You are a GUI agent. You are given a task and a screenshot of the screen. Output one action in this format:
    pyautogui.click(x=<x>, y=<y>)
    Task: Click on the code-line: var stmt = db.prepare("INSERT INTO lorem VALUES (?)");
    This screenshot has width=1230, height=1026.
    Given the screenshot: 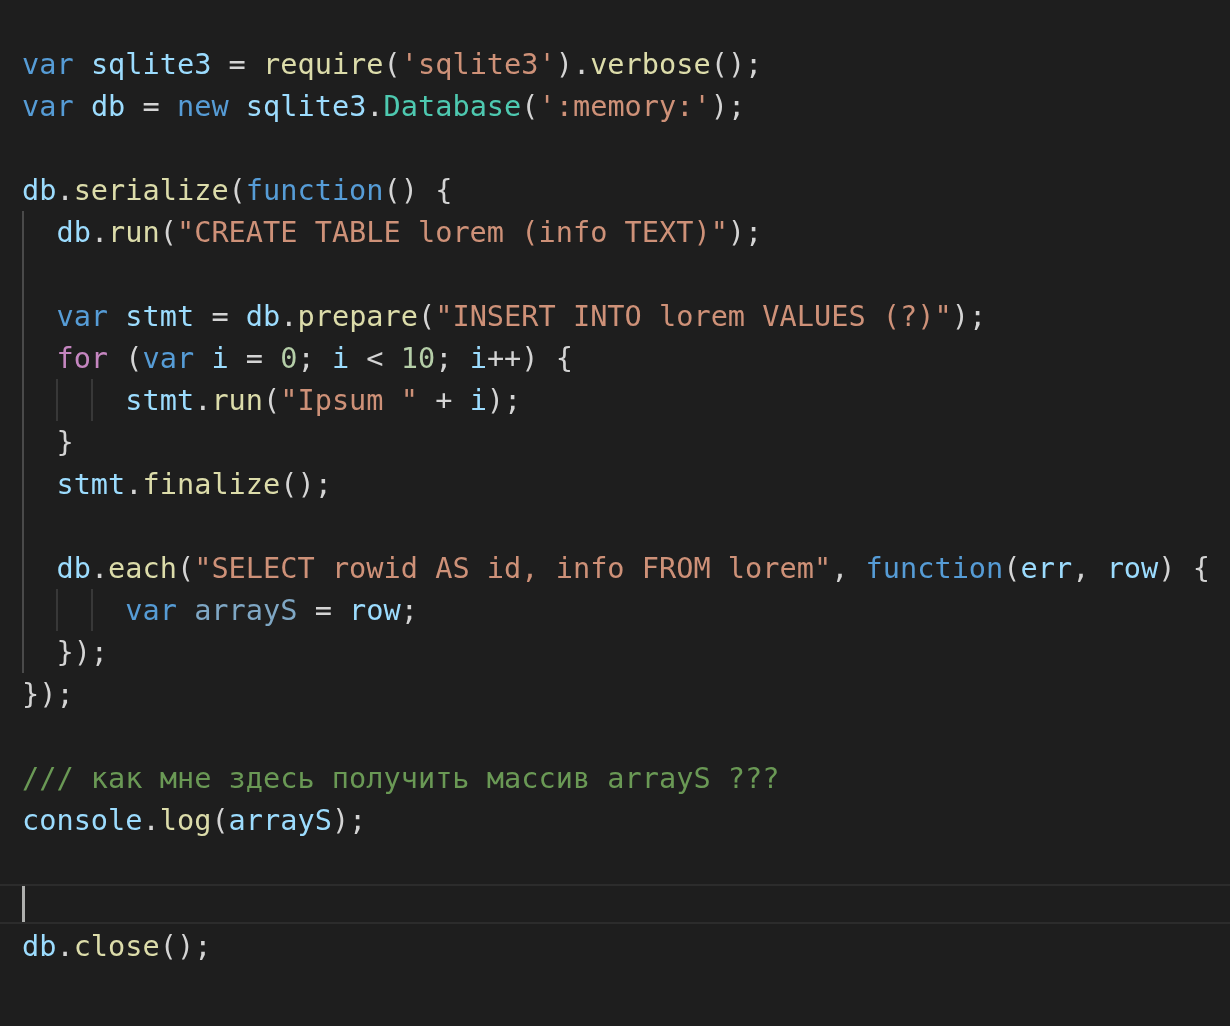 What is the action you would take?
    pyautogui.click(x=521, y=316)
    